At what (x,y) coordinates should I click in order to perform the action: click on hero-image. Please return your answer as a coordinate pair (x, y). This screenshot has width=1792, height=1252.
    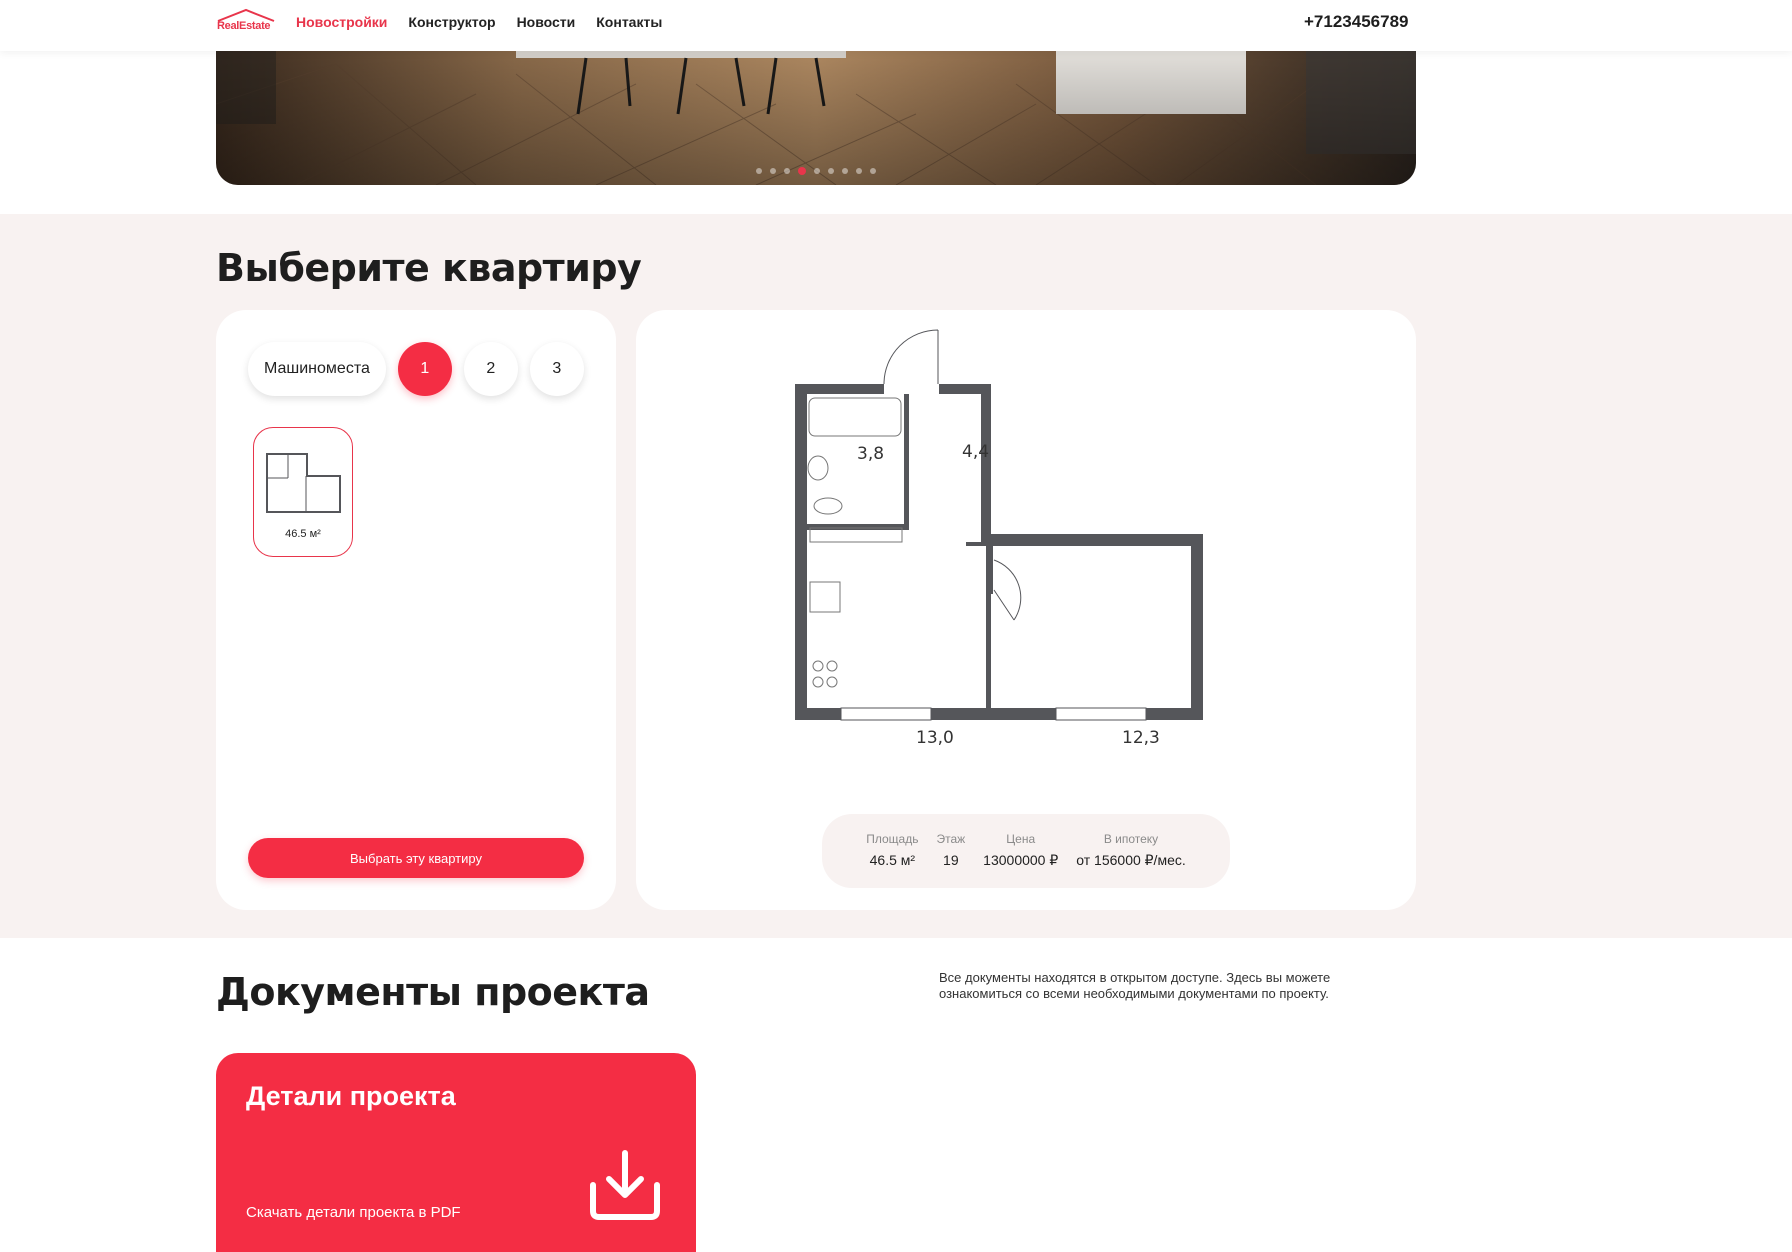
    Looking at the image, I should click on (816, 114).